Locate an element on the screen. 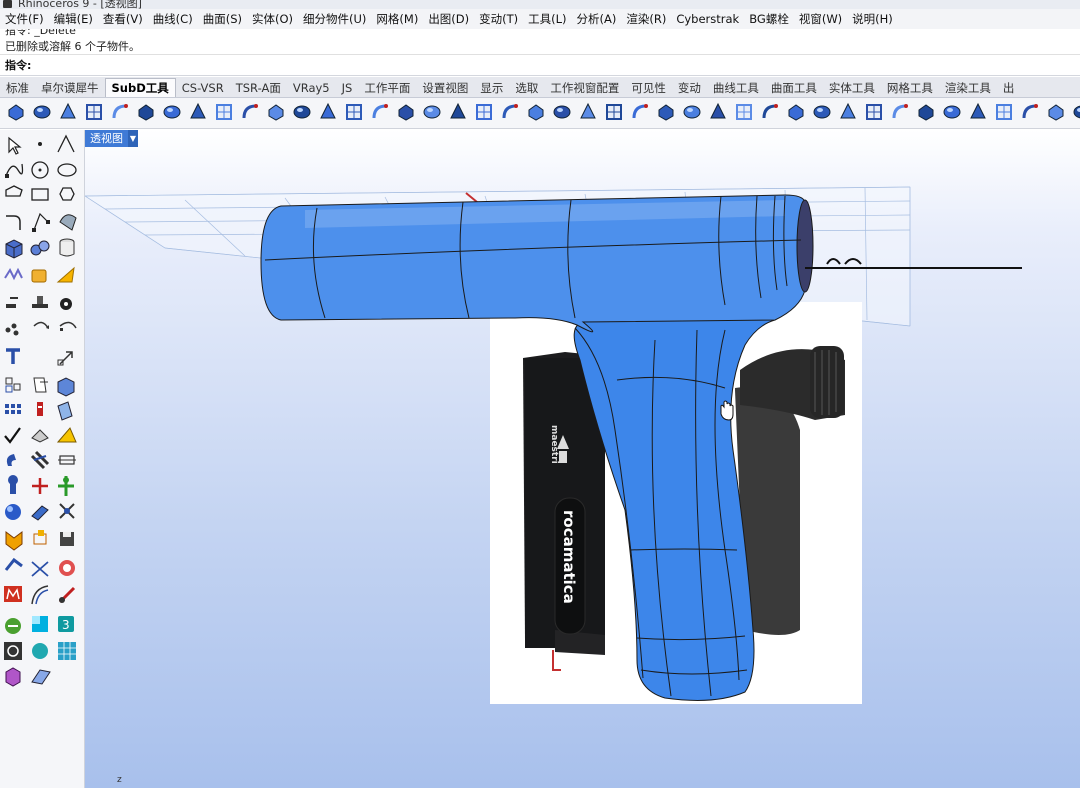 This screenshot has height=788, width=1080. subd-primitive-icon is located at coordinates (16, 112).